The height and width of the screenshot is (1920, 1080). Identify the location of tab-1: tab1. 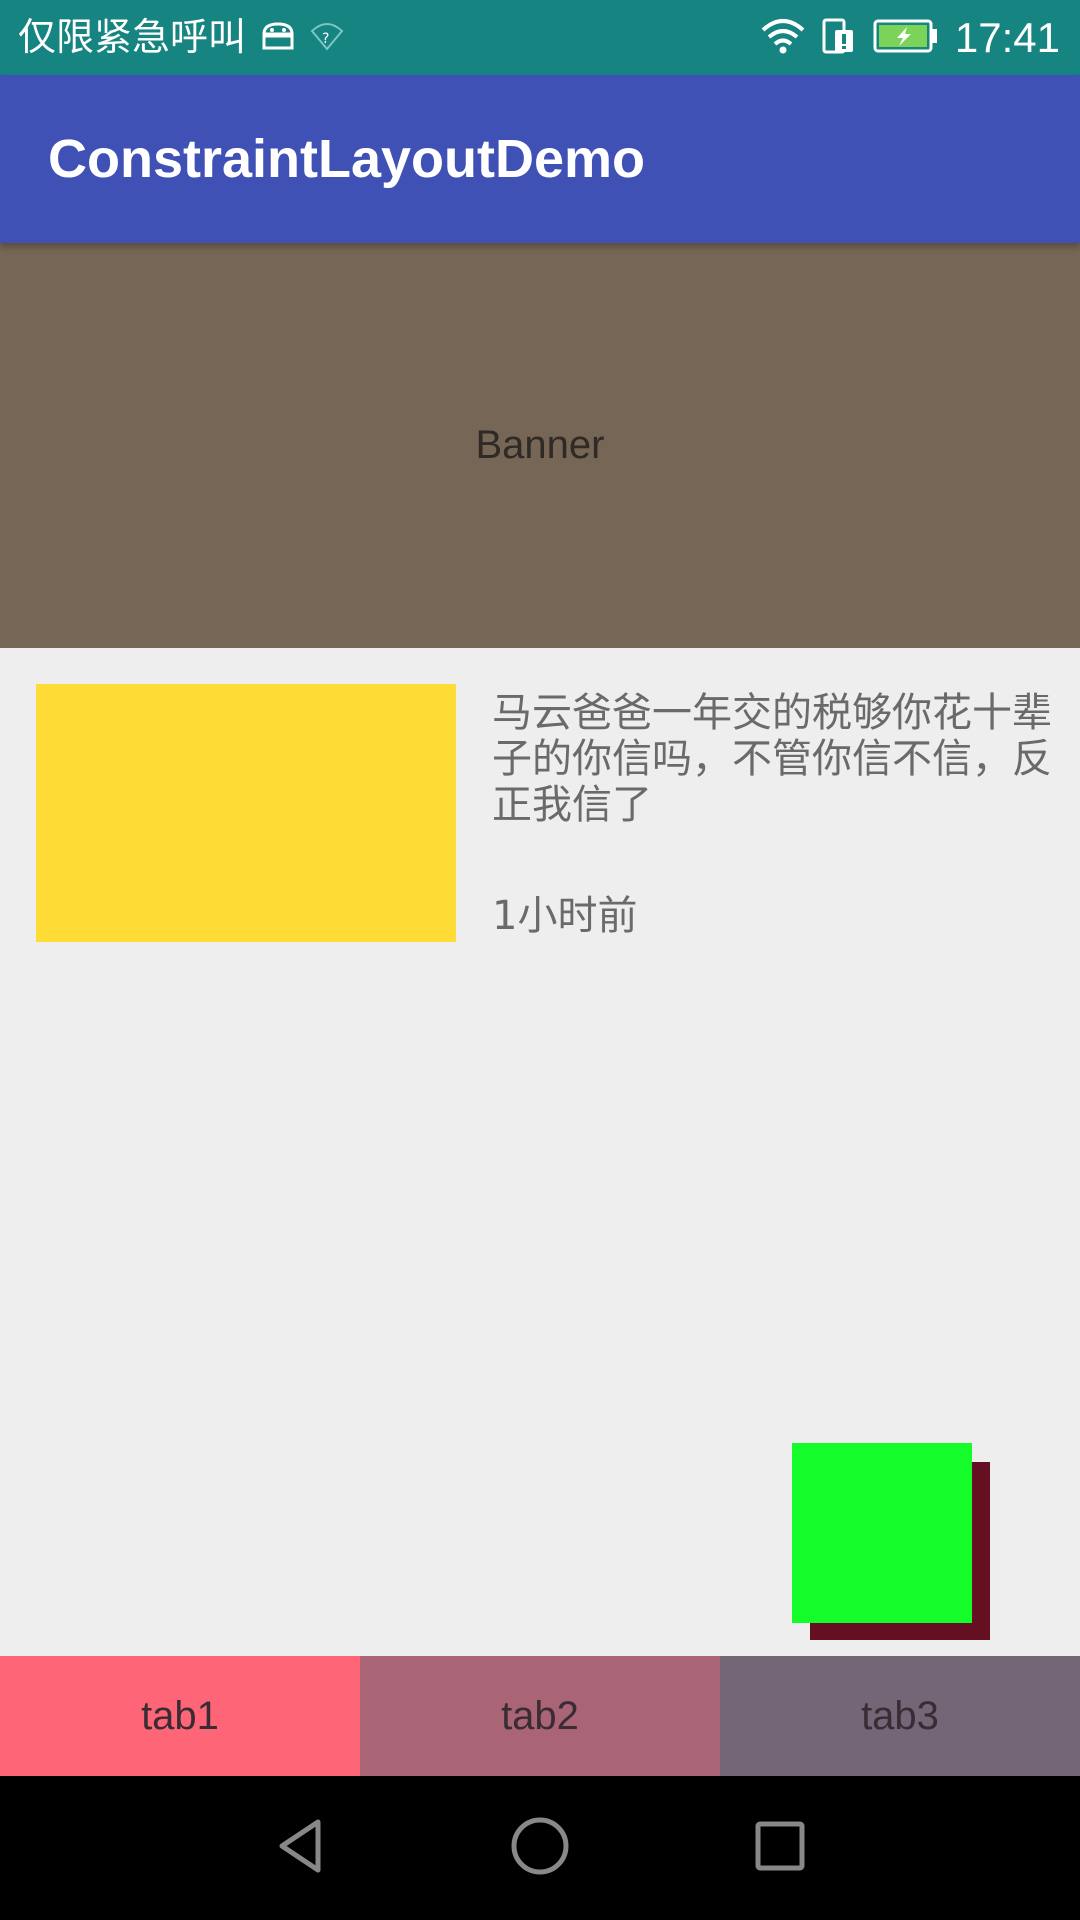
(180, 1716).